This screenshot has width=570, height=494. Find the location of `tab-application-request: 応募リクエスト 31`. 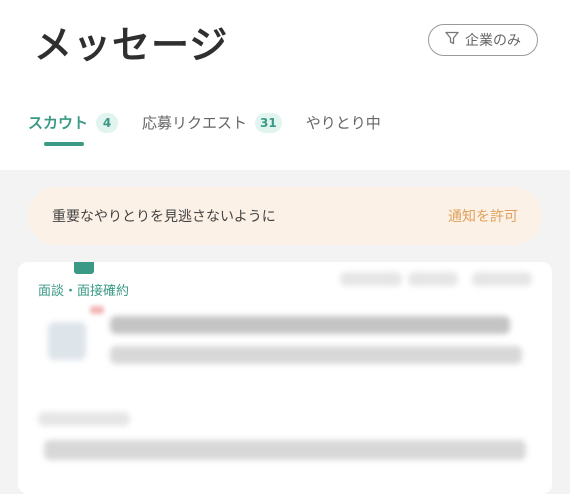

tab-application-request: 応募リクエスト 31 is located at coordinates (212, 122).